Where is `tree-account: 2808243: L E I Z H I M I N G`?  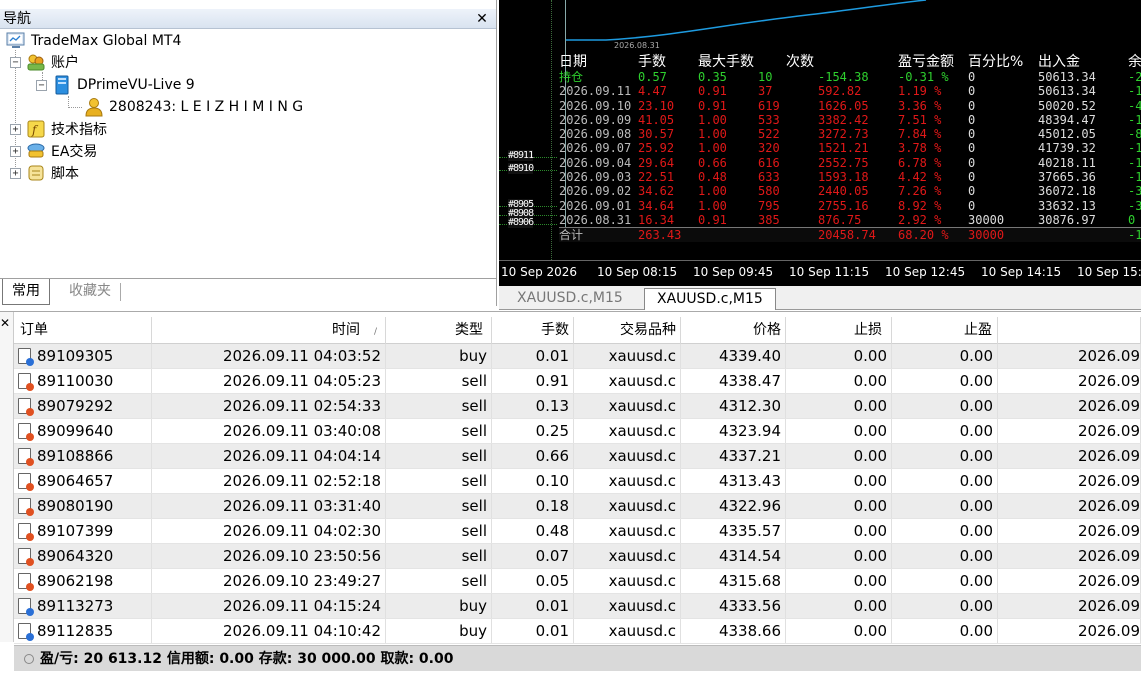 tree-account: 2808243: L E I Z H I M I N G is located at coordinates (193, 107).